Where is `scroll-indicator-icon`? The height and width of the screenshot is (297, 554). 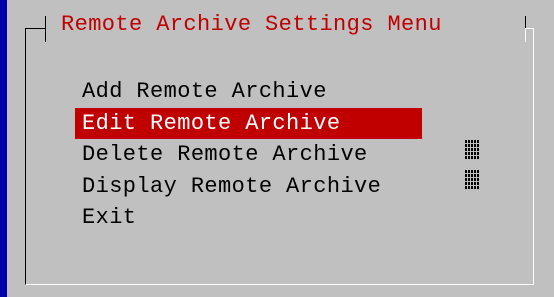 scroll-indicator-icon is located at coordinates (472, 171).